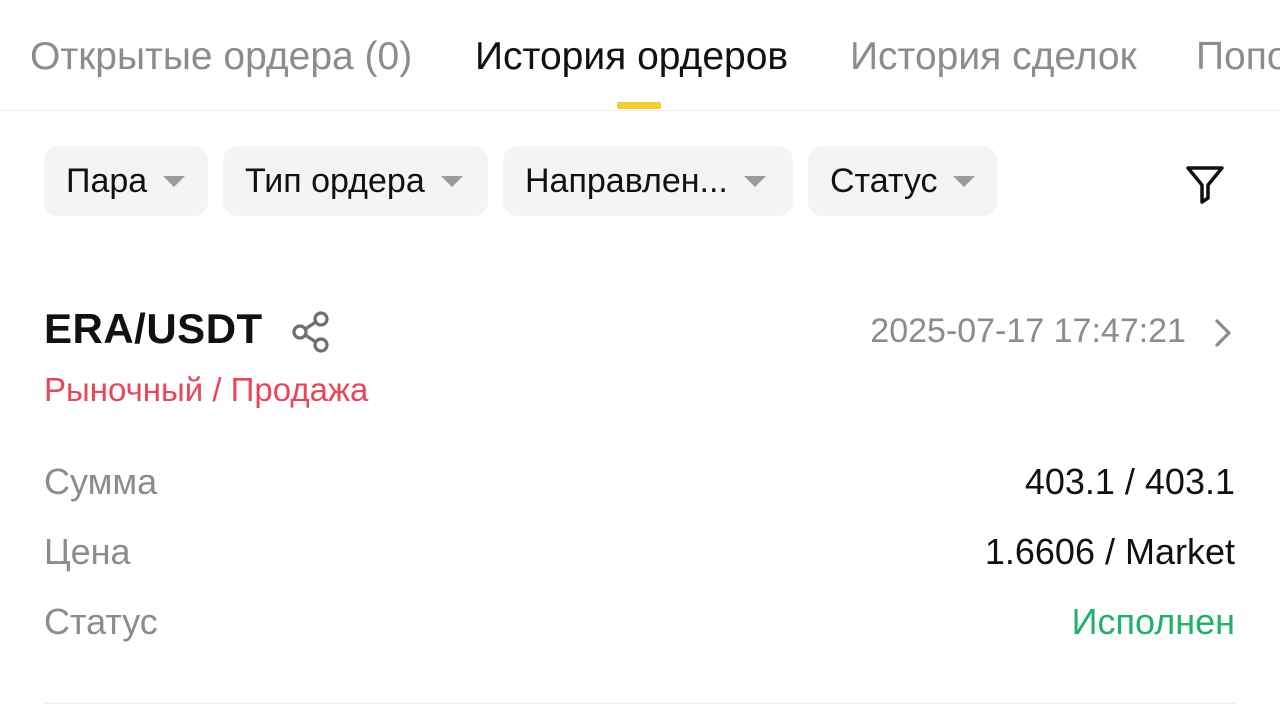 This screenshot has height=718, width=1280. What do you see at coordinates (1153, 621) in the screenshot?
I see `status-value: Исполнен` at bounding box center [1153, 621].